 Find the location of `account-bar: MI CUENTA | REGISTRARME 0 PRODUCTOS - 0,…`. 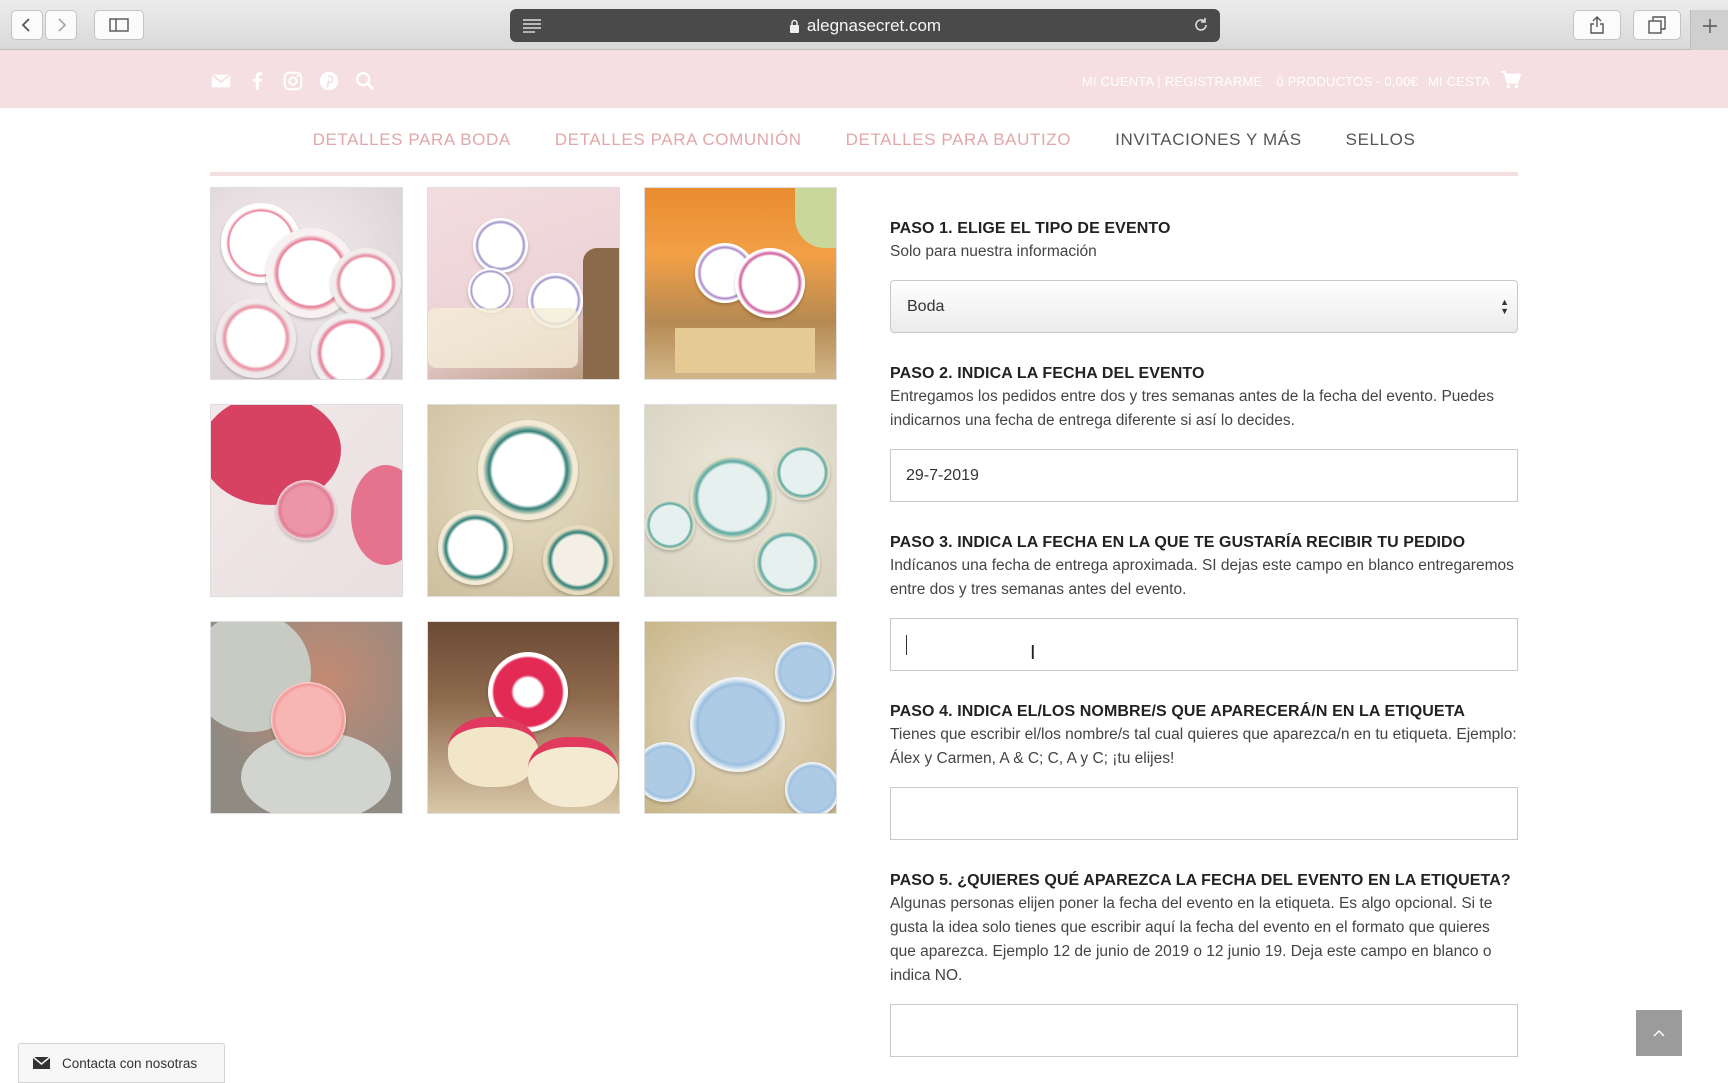

account-bar: MI CUENTA | REGISTRARME 0 PRODUCTOS - 0,… is located at coordinates (1309, 81).